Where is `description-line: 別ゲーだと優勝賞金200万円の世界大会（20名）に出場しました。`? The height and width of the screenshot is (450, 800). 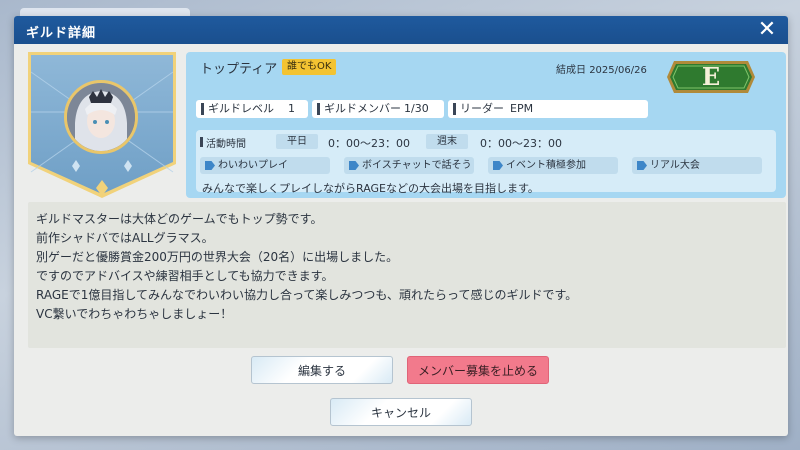
description-line: 別ゲーだと優勝賞金200万円の世界大会（20名）に出場しました。 is located at coordinates (217, 257).